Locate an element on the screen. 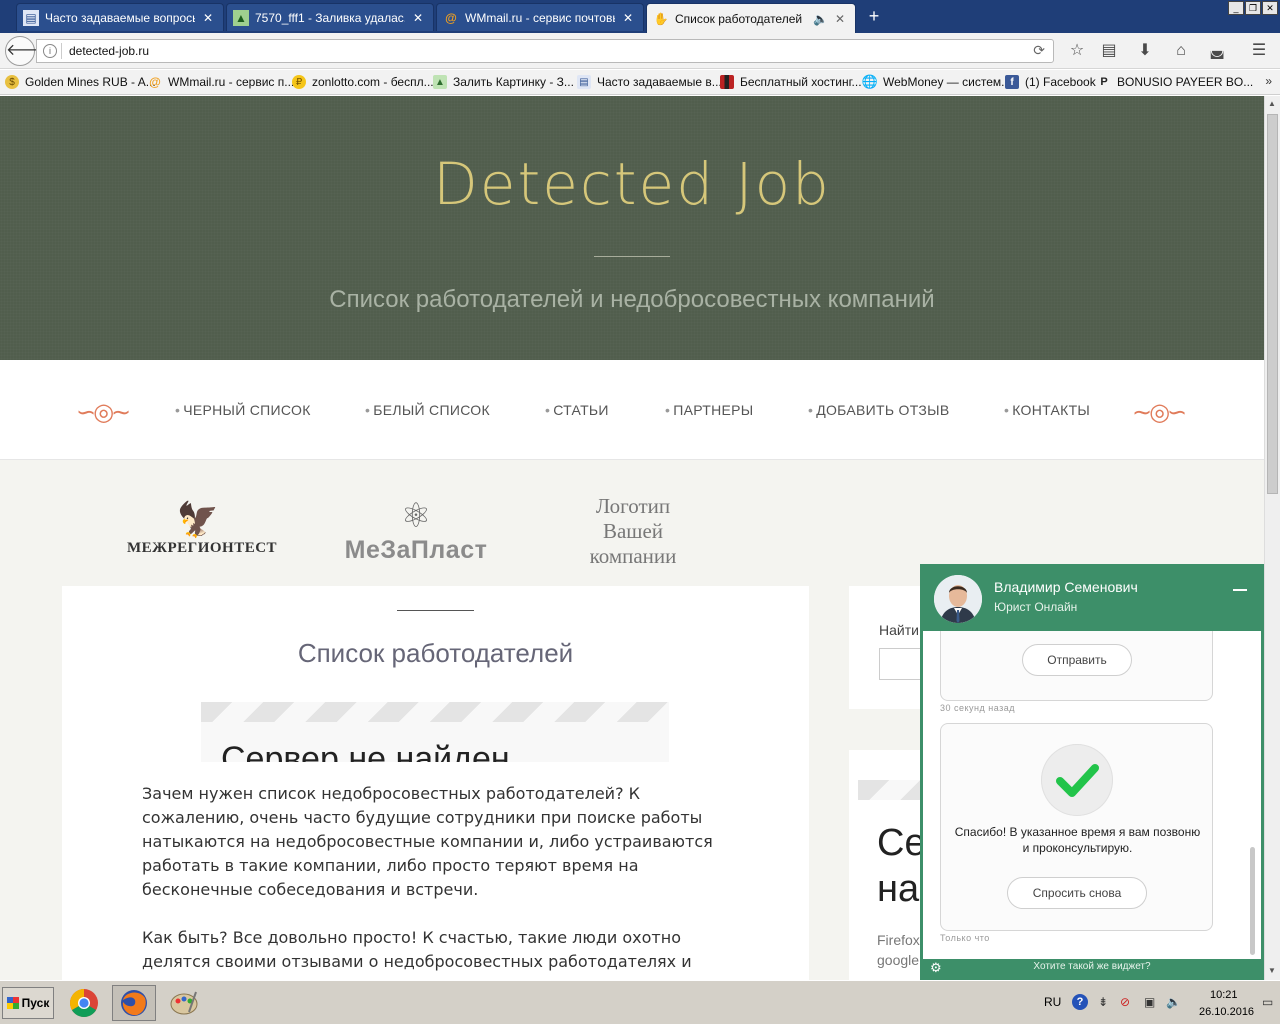 The width and height of the screenshot is (1280, 1024). chat-footer: ⚙ Хотите такой же виджет? is located at coordinates (1092, 968).